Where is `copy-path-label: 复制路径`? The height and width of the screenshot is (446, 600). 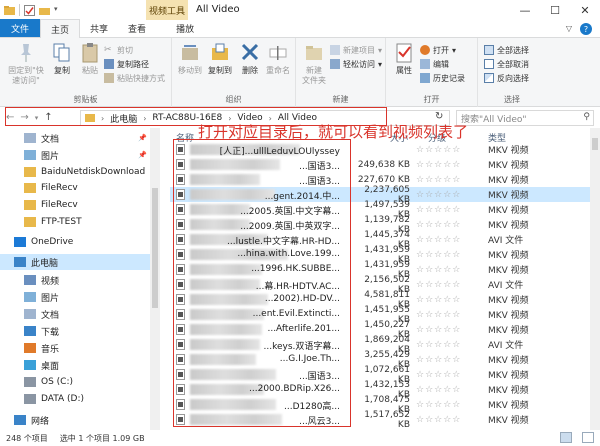
copy-path-label: 复制路径 is located at coordinates (133, 64).